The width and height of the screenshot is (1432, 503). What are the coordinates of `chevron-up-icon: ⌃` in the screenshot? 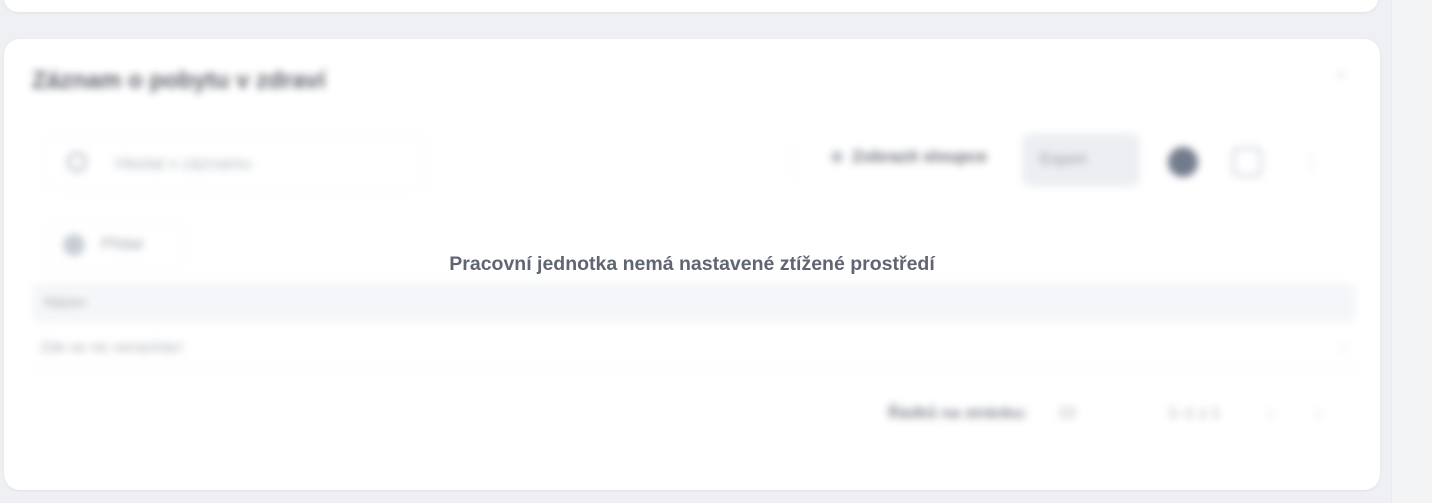 It's located at (1341, 80).